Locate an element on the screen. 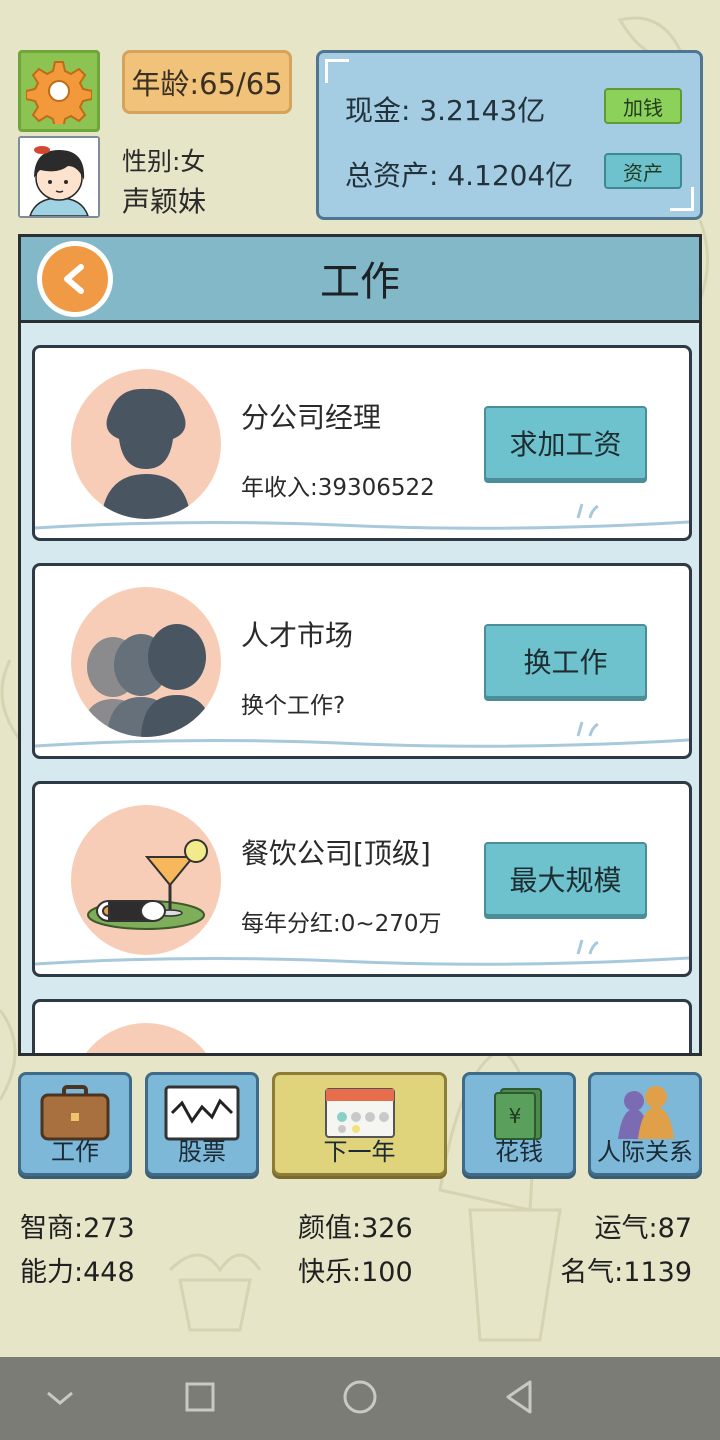  job-card-partial is located at coordinates (362, 1026).